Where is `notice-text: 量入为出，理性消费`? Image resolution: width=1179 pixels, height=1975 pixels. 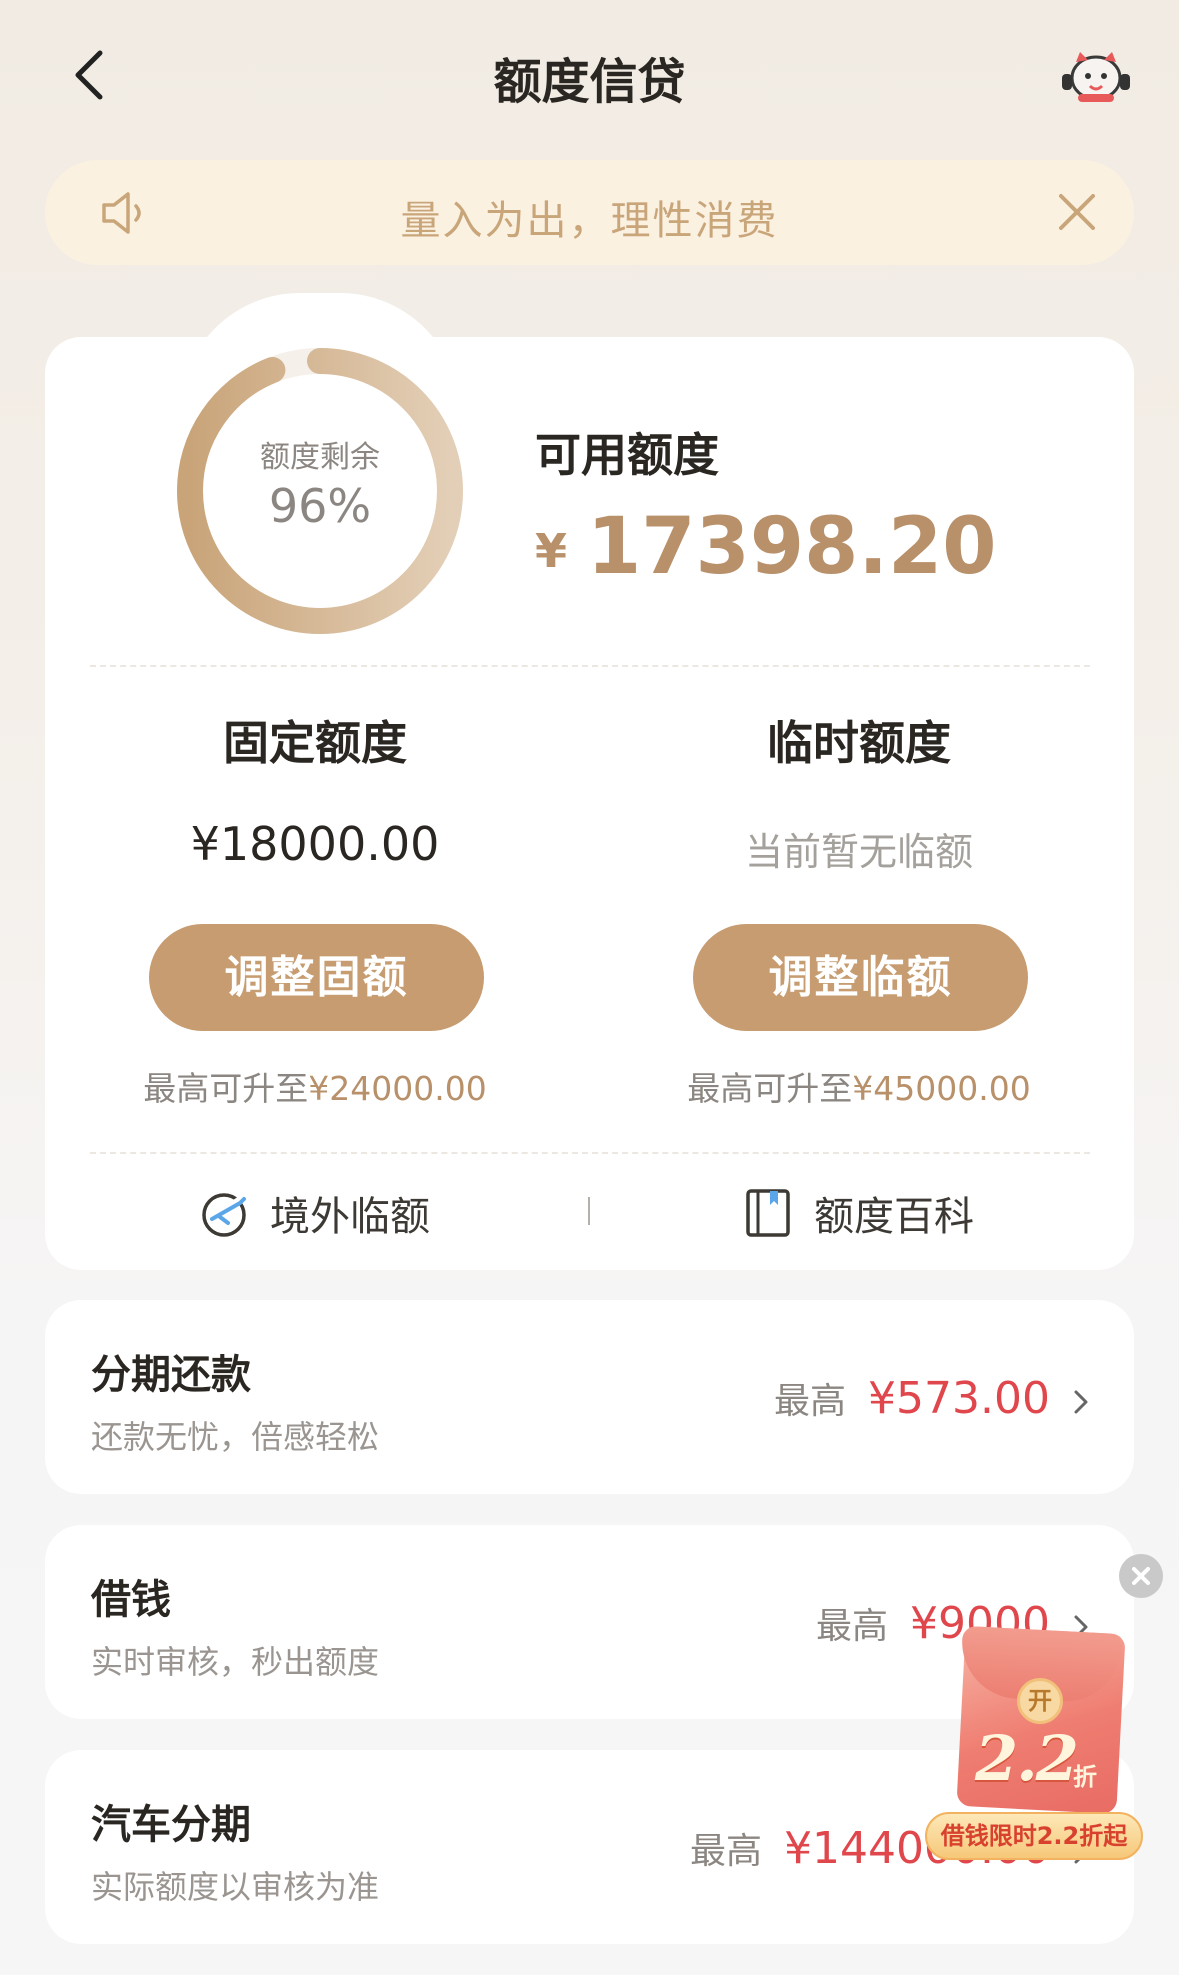 notice-text: 量入为出，理性消费 is located at coordinates (589, 221).